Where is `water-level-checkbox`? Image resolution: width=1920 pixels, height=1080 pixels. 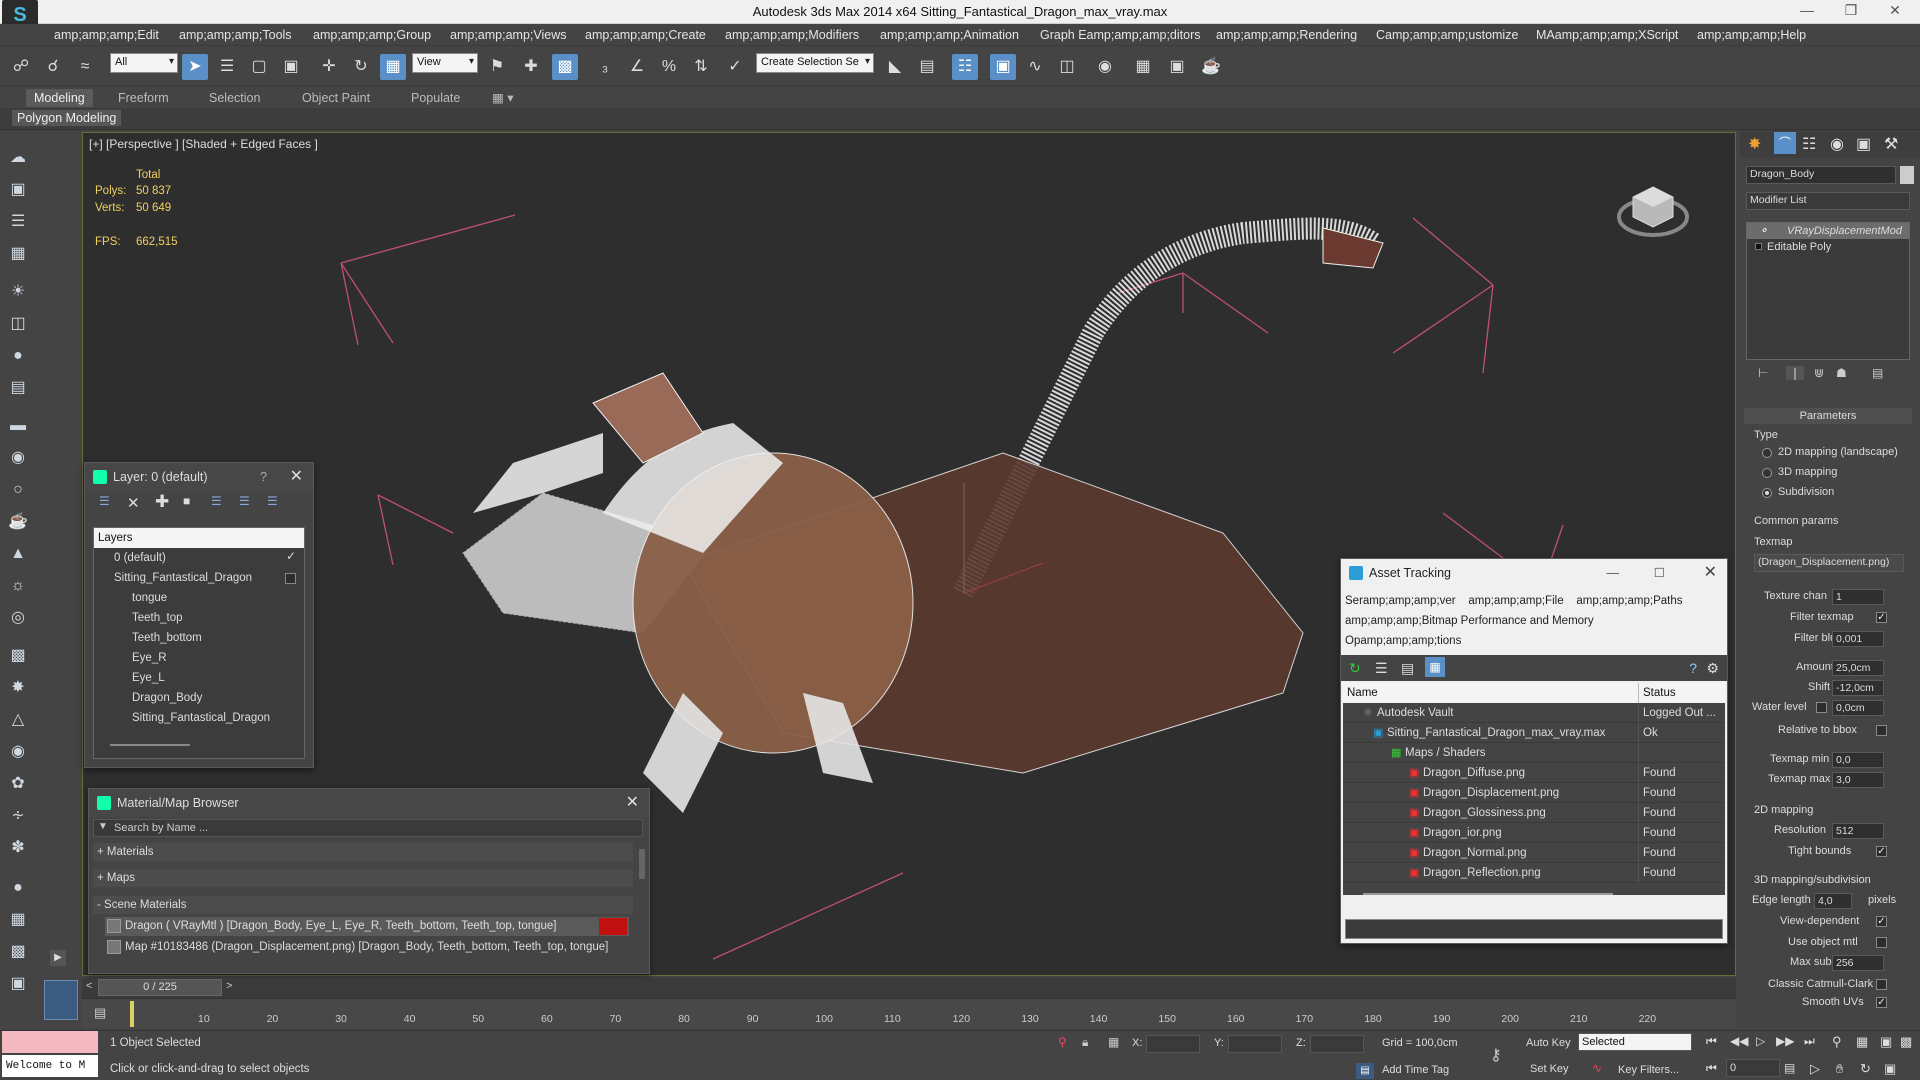 water-level-checkbox is located at coordinates (1821, 707).